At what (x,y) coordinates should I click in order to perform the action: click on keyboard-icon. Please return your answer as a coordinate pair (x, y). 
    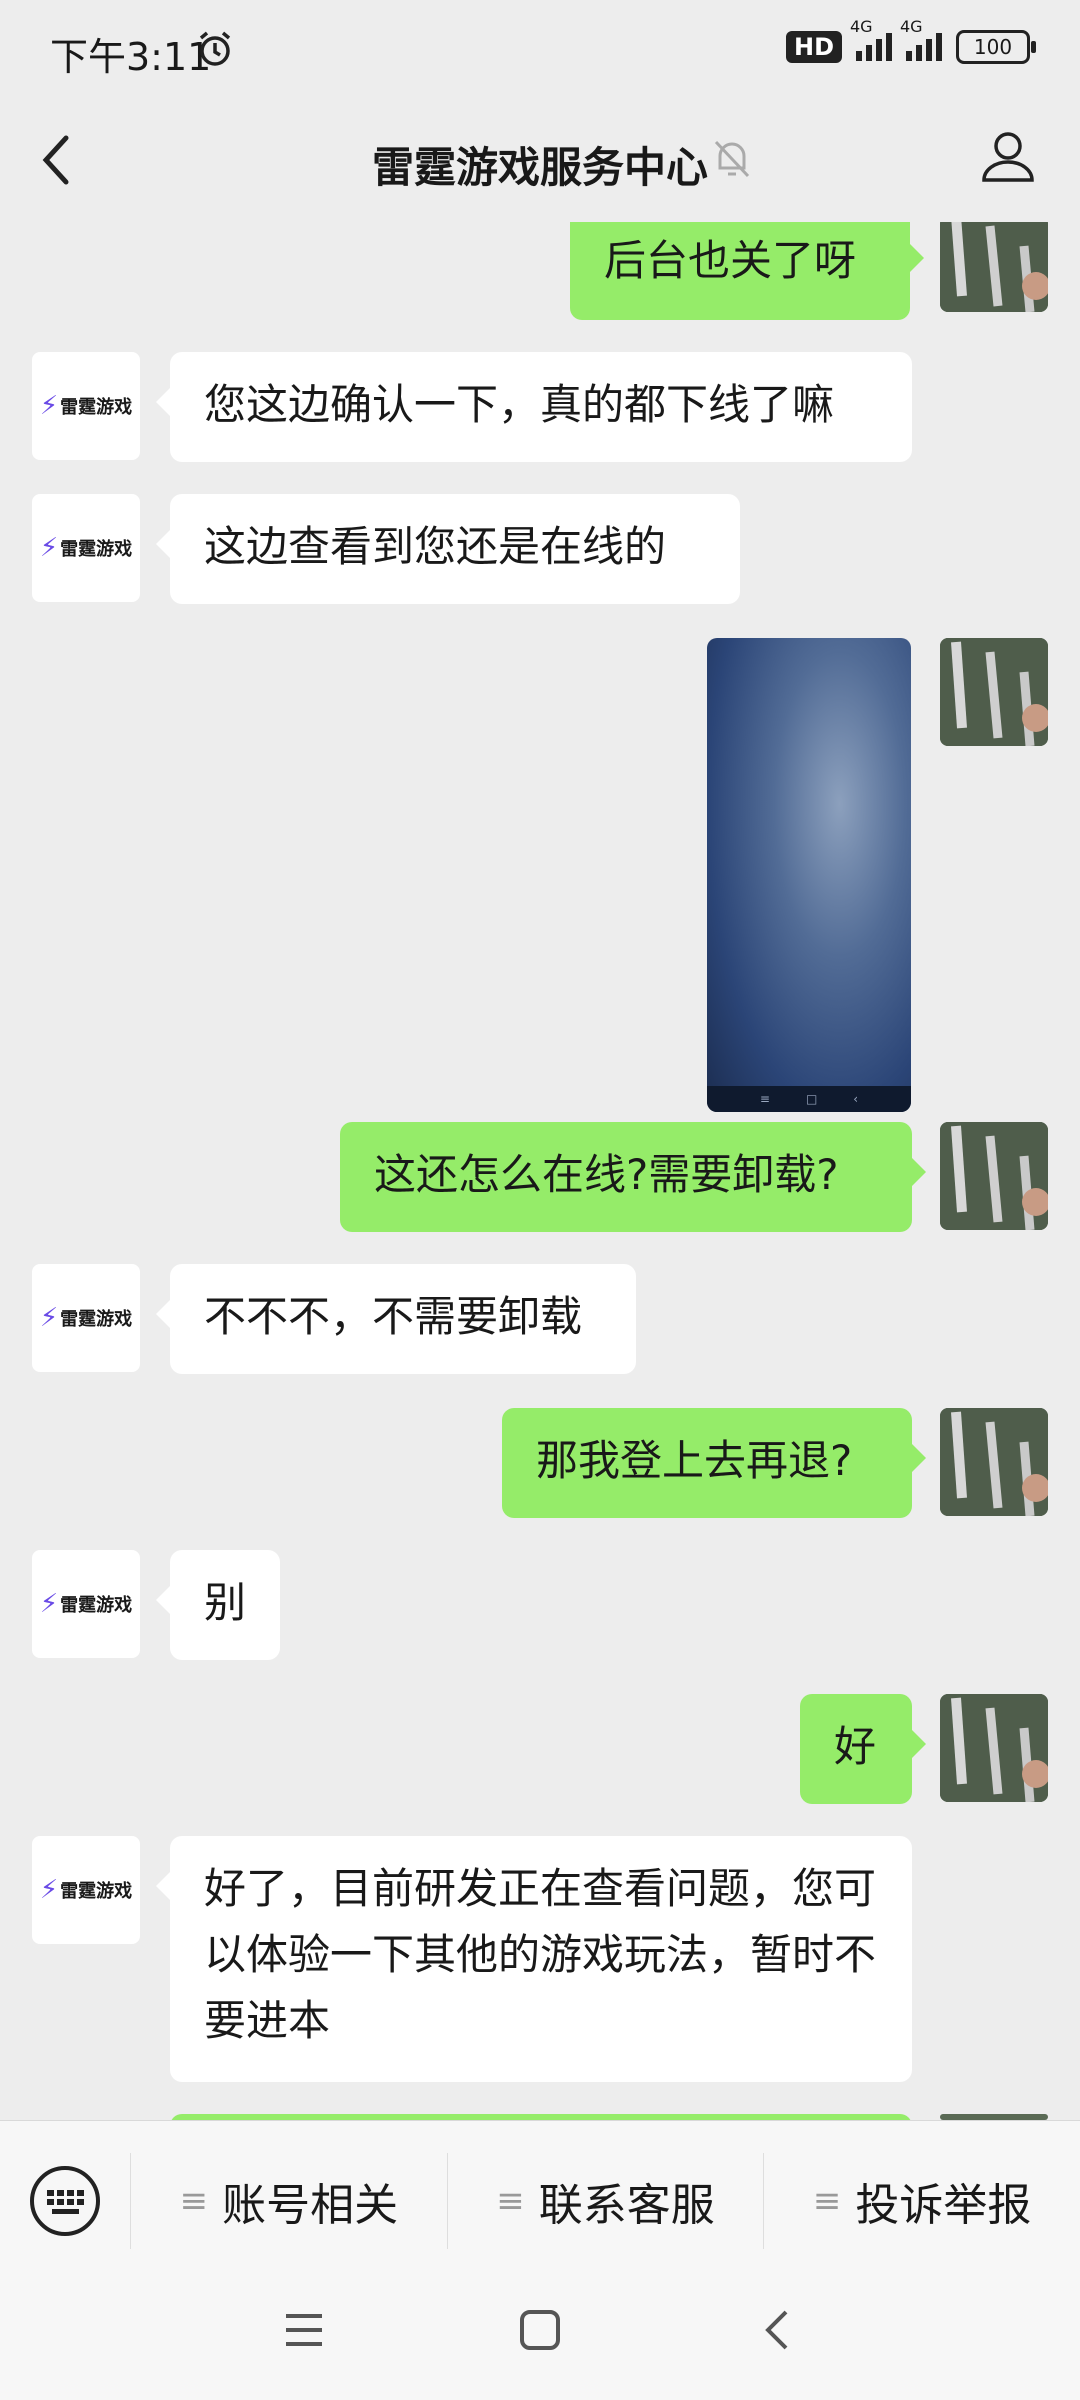
    Looking at the image, I should click on (65, 2201).